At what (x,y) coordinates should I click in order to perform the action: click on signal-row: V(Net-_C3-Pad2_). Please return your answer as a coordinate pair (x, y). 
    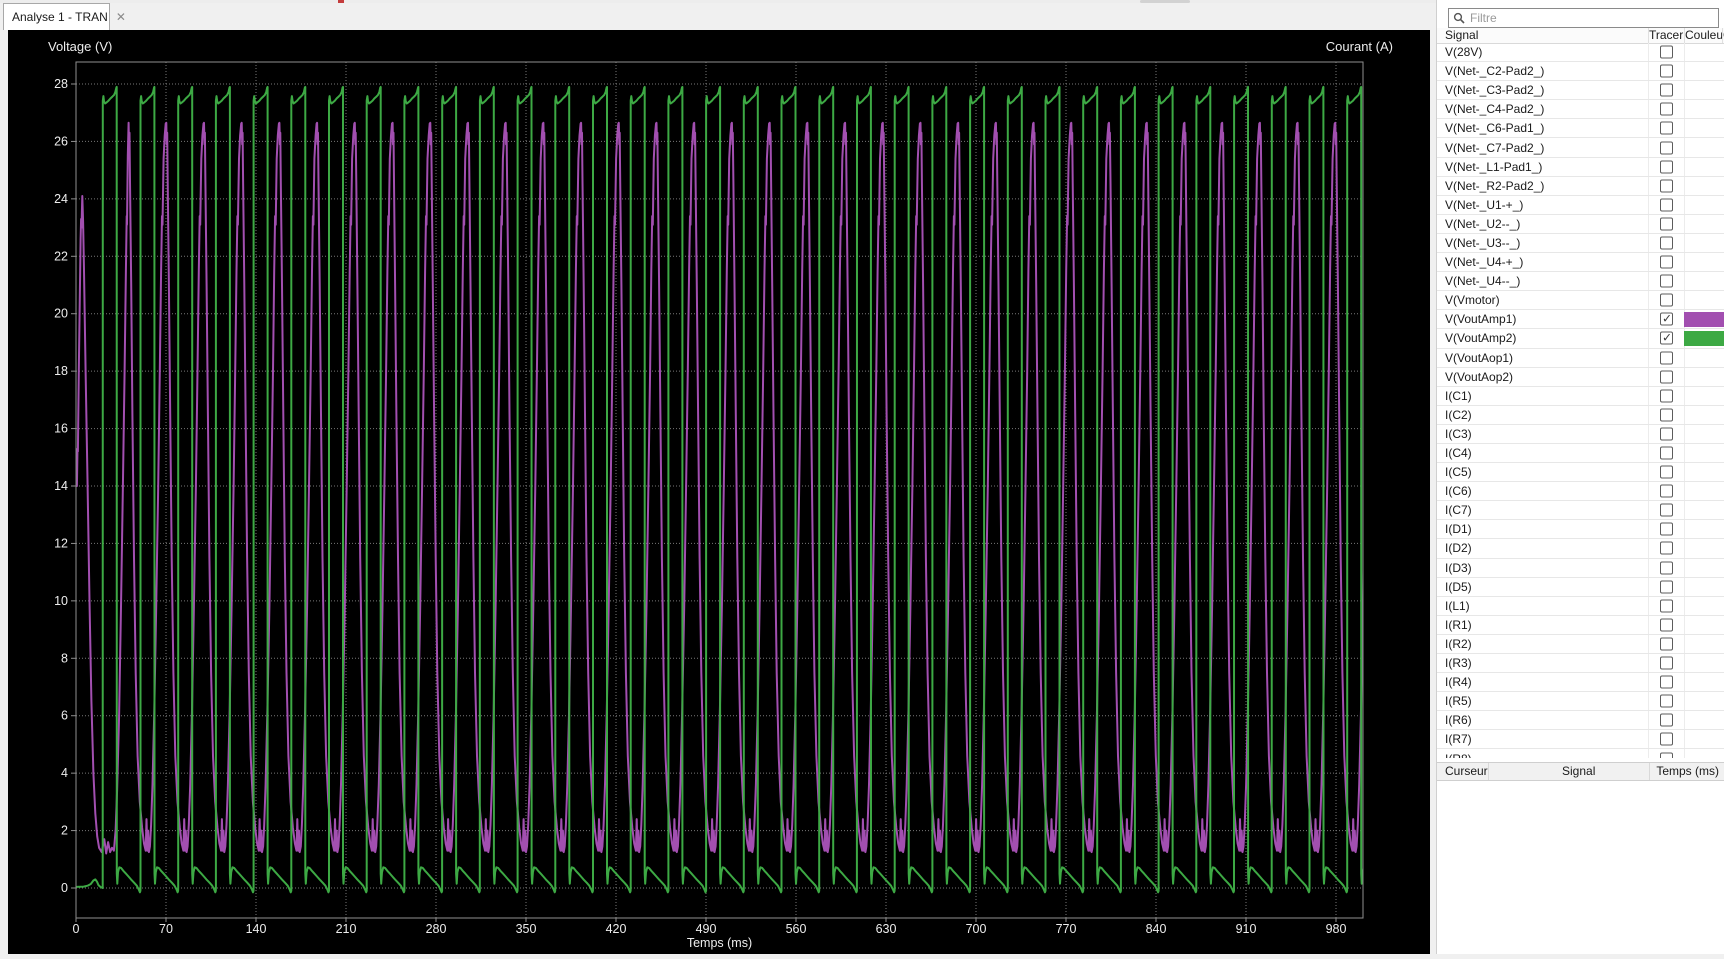
    Looking at the image, I should click on (1580, 91).